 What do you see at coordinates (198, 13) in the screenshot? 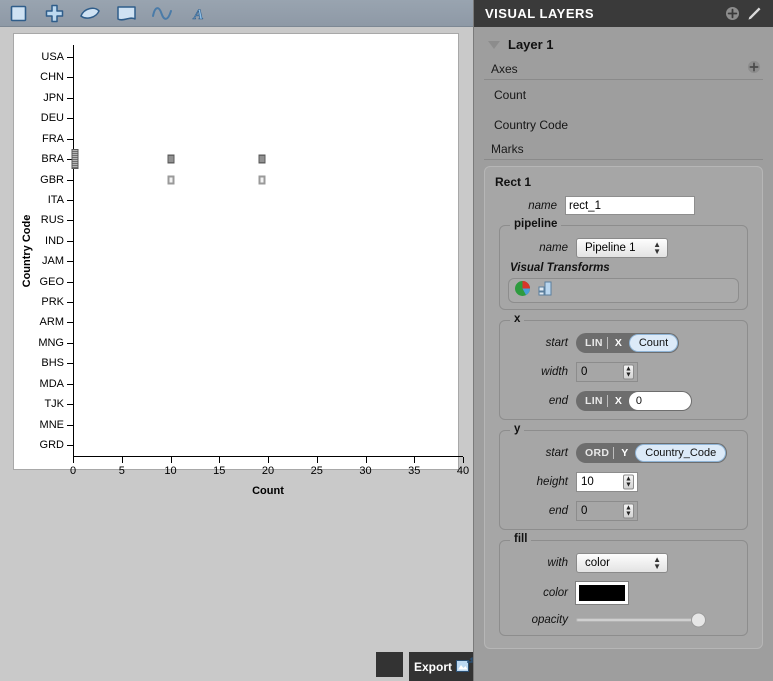
I see `text-a-tool: A` at bounding box center [198, 13].